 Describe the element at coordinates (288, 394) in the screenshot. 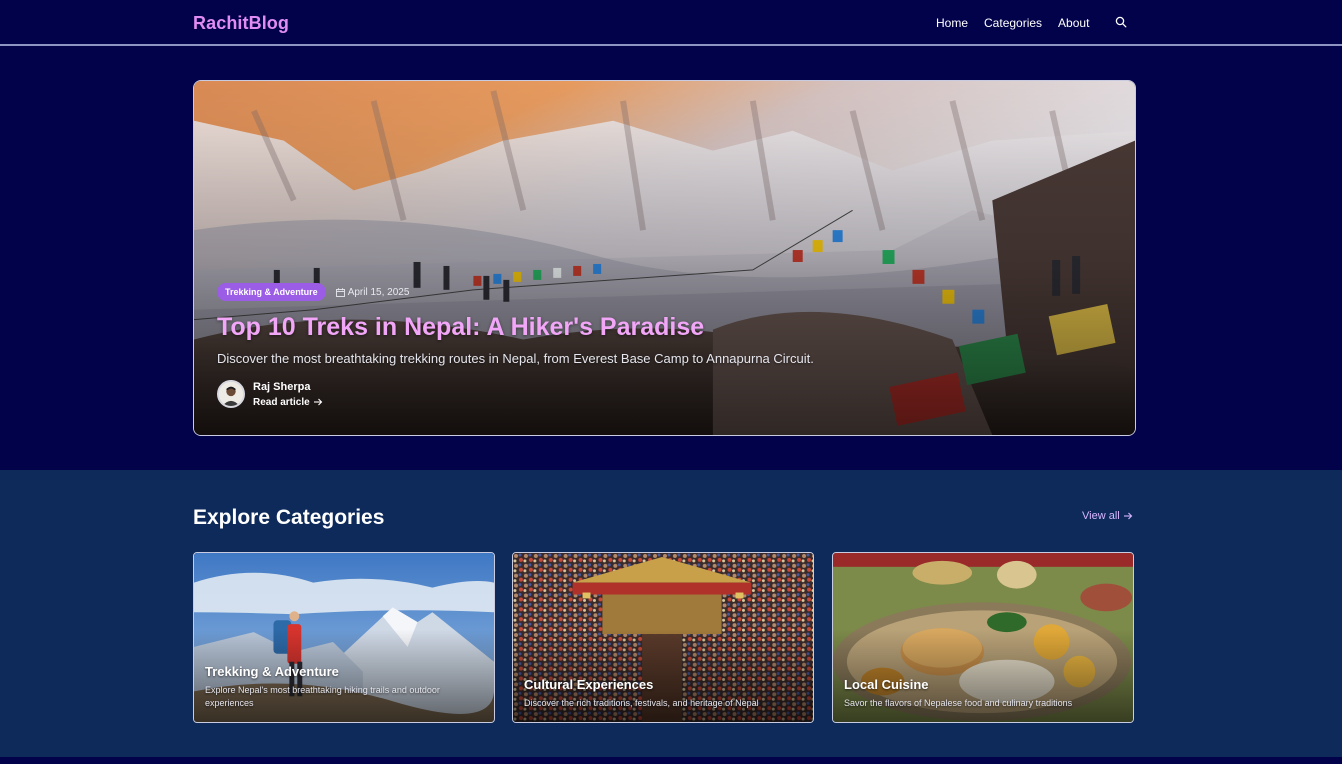

I see `author-info: Raj Sherpa Read article` at that location.